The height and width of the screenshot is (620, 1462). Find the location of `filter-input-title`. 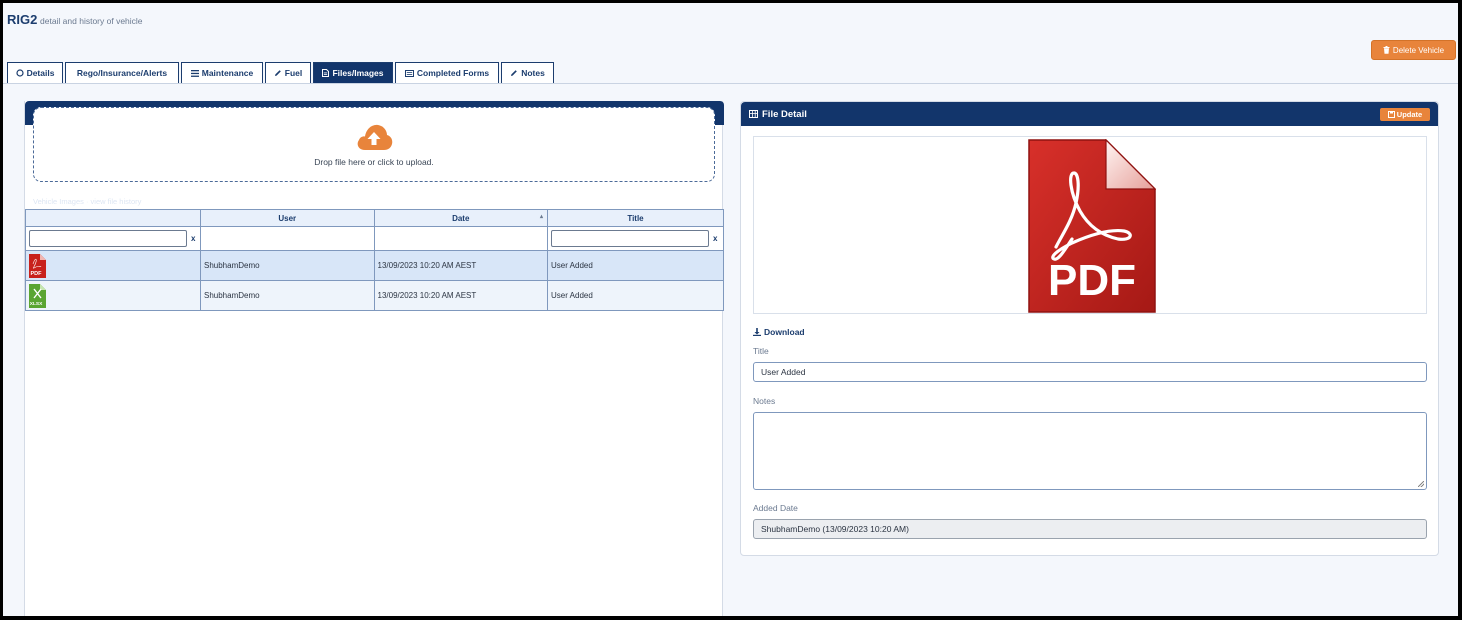

filter-input-title is located at coordinates (629, 238).